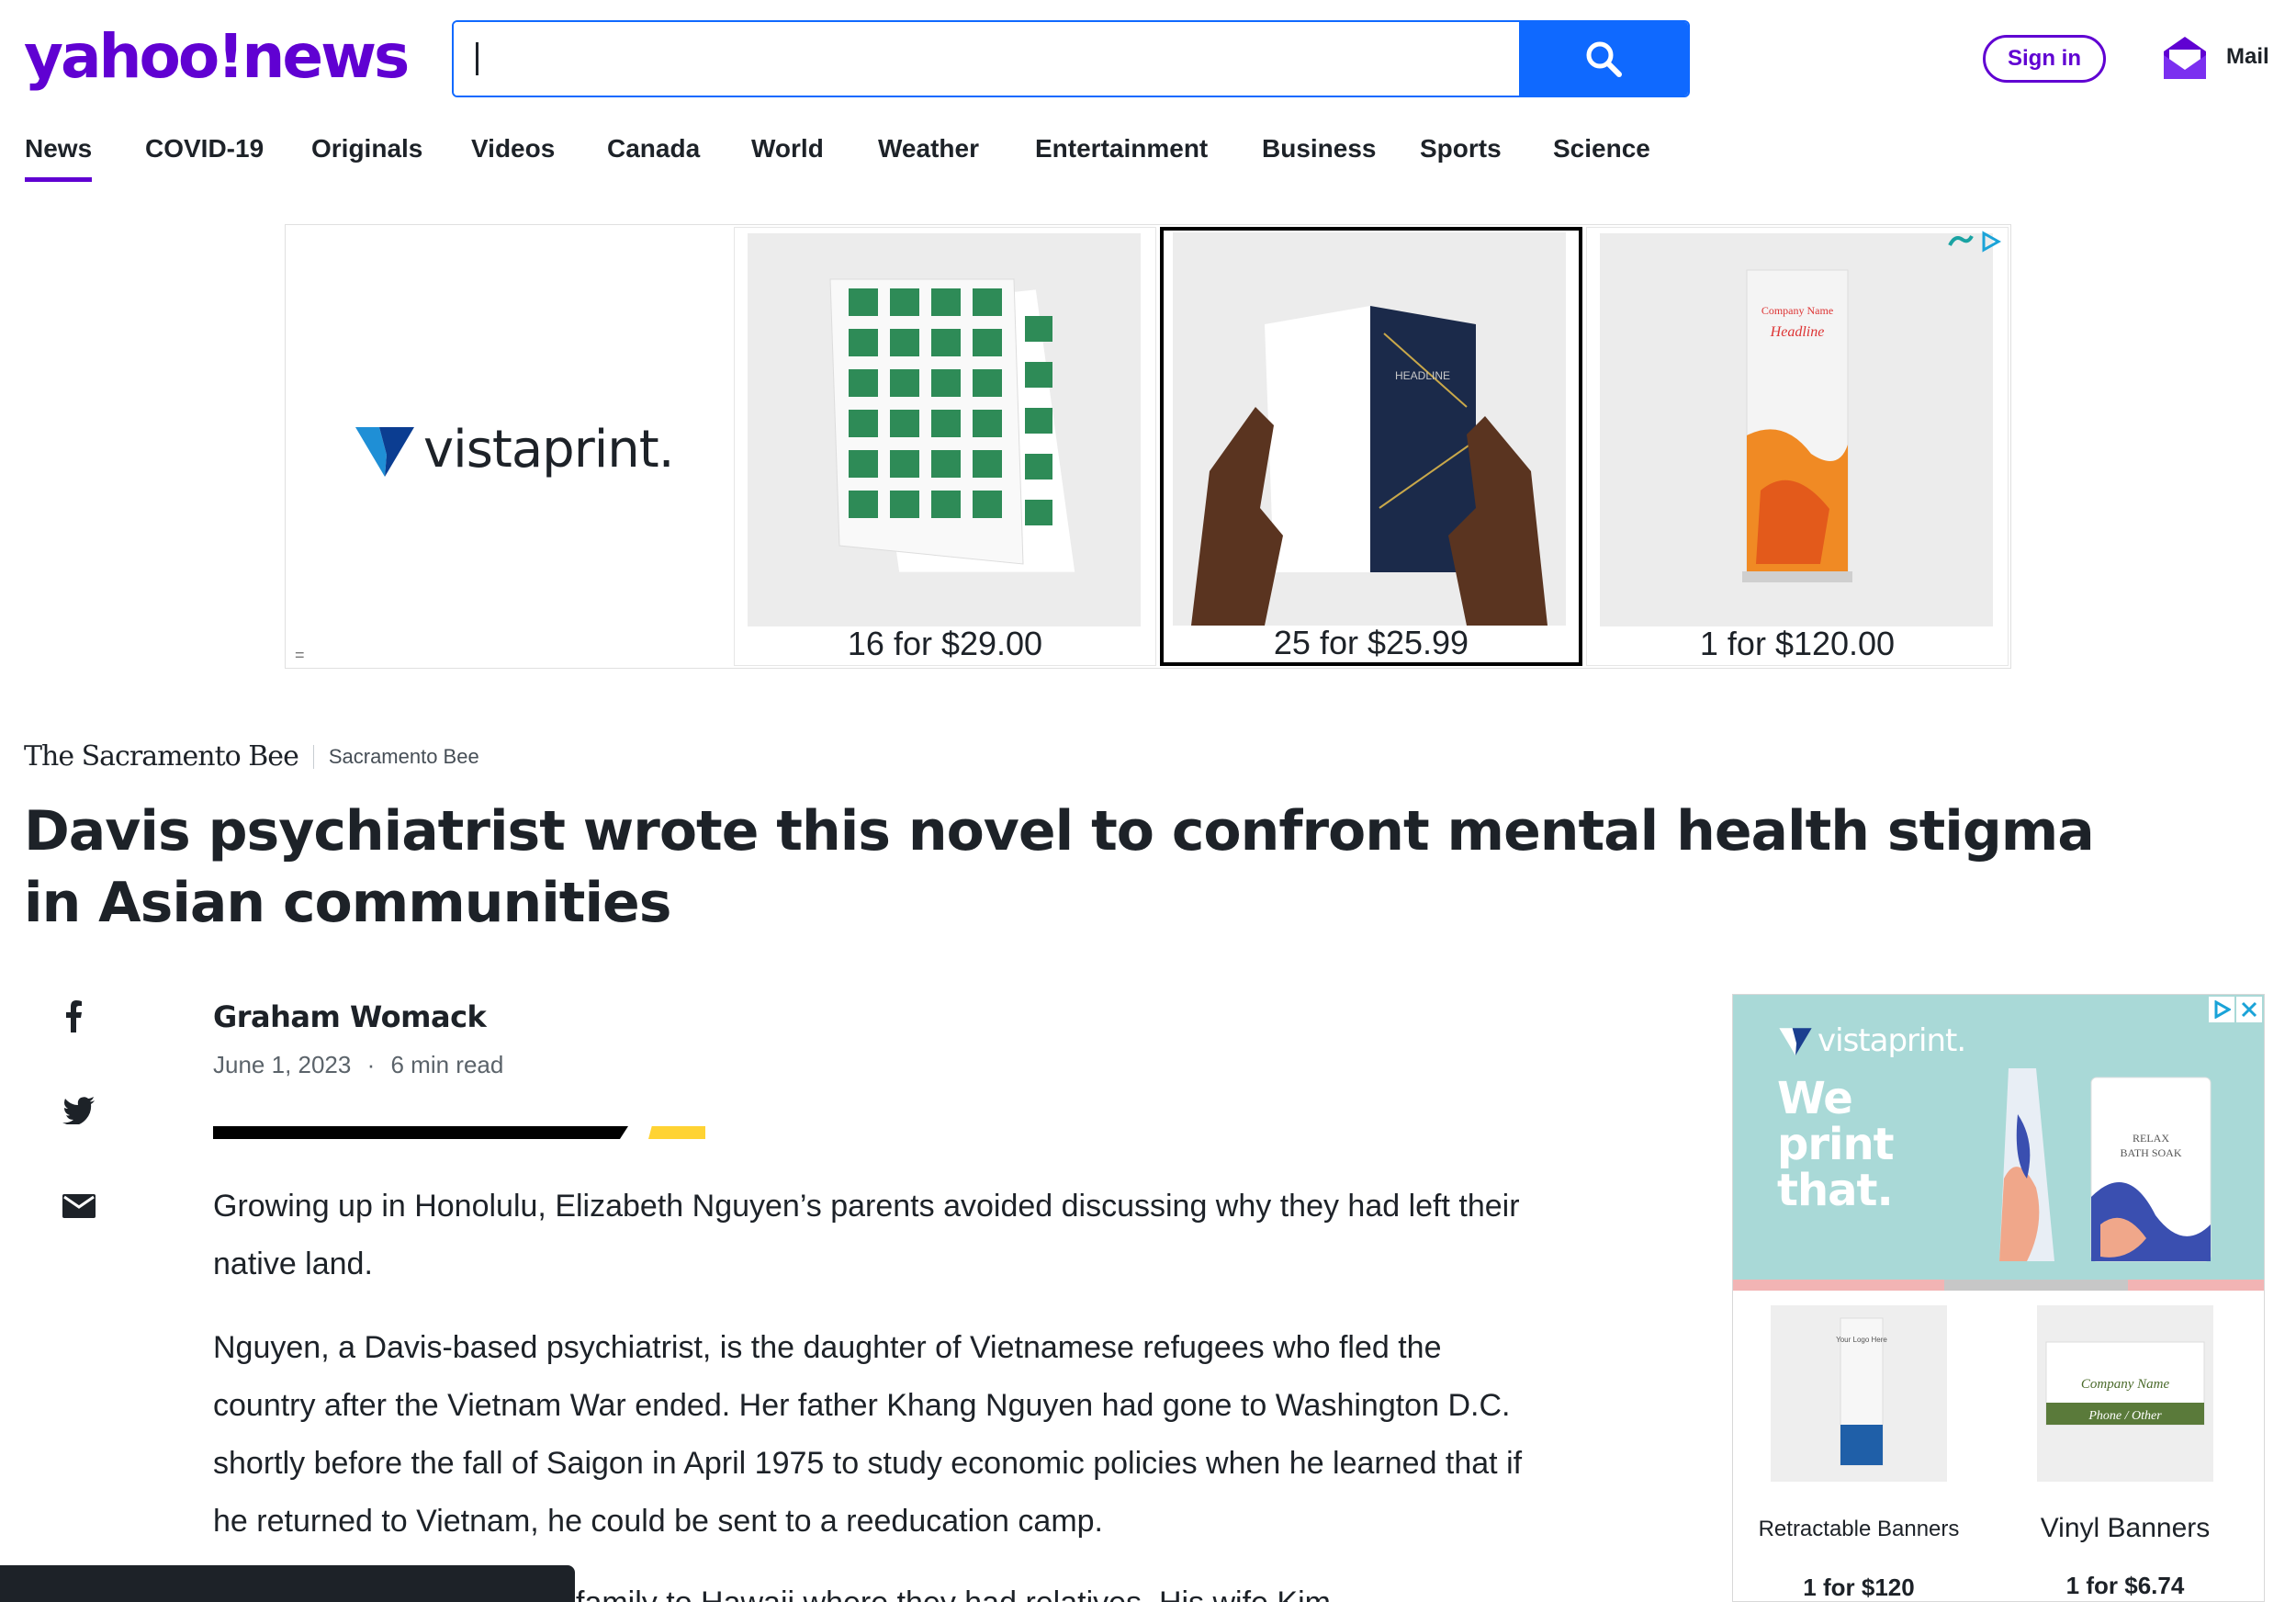 Image resolution: width=2296 pixels, height=1602 pixels. What do you see at coordinates (447, 1064) in the screenshot?
I see `read-time: 6 min read` at bounding box center [447, 1064].